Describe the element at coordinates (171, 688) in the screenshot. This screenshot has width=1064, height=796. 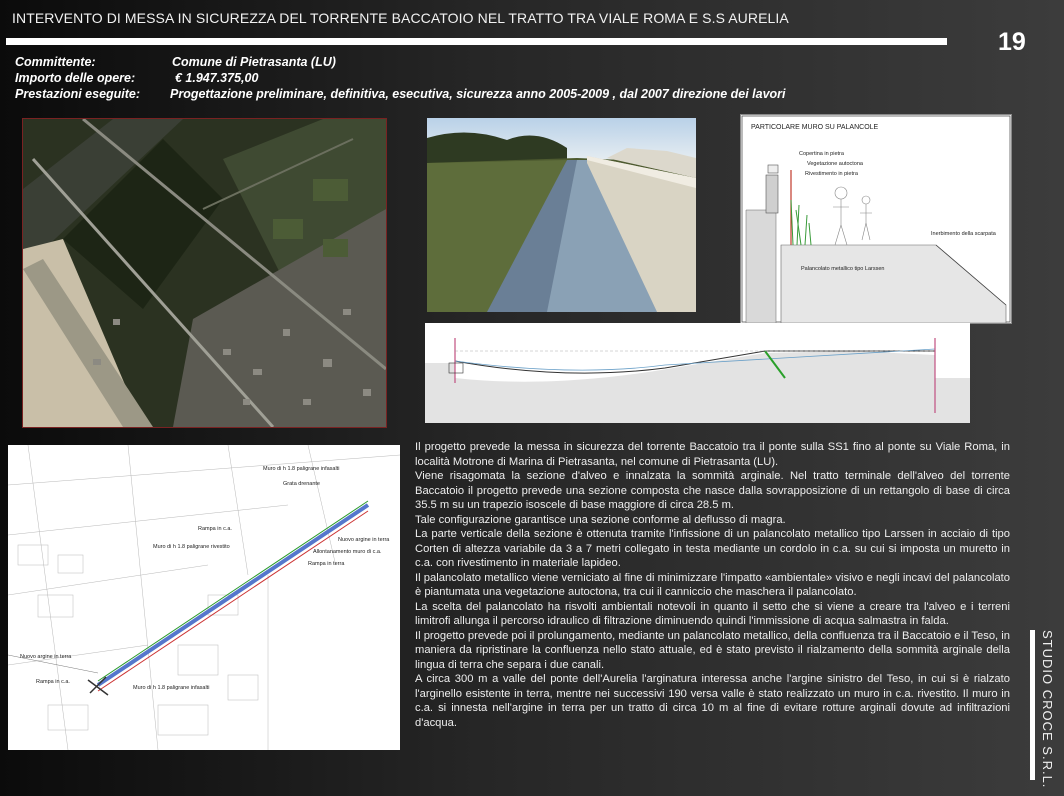
I see `plan-label-9: Muro di h 1.8 paligrane infasalti` at that location.